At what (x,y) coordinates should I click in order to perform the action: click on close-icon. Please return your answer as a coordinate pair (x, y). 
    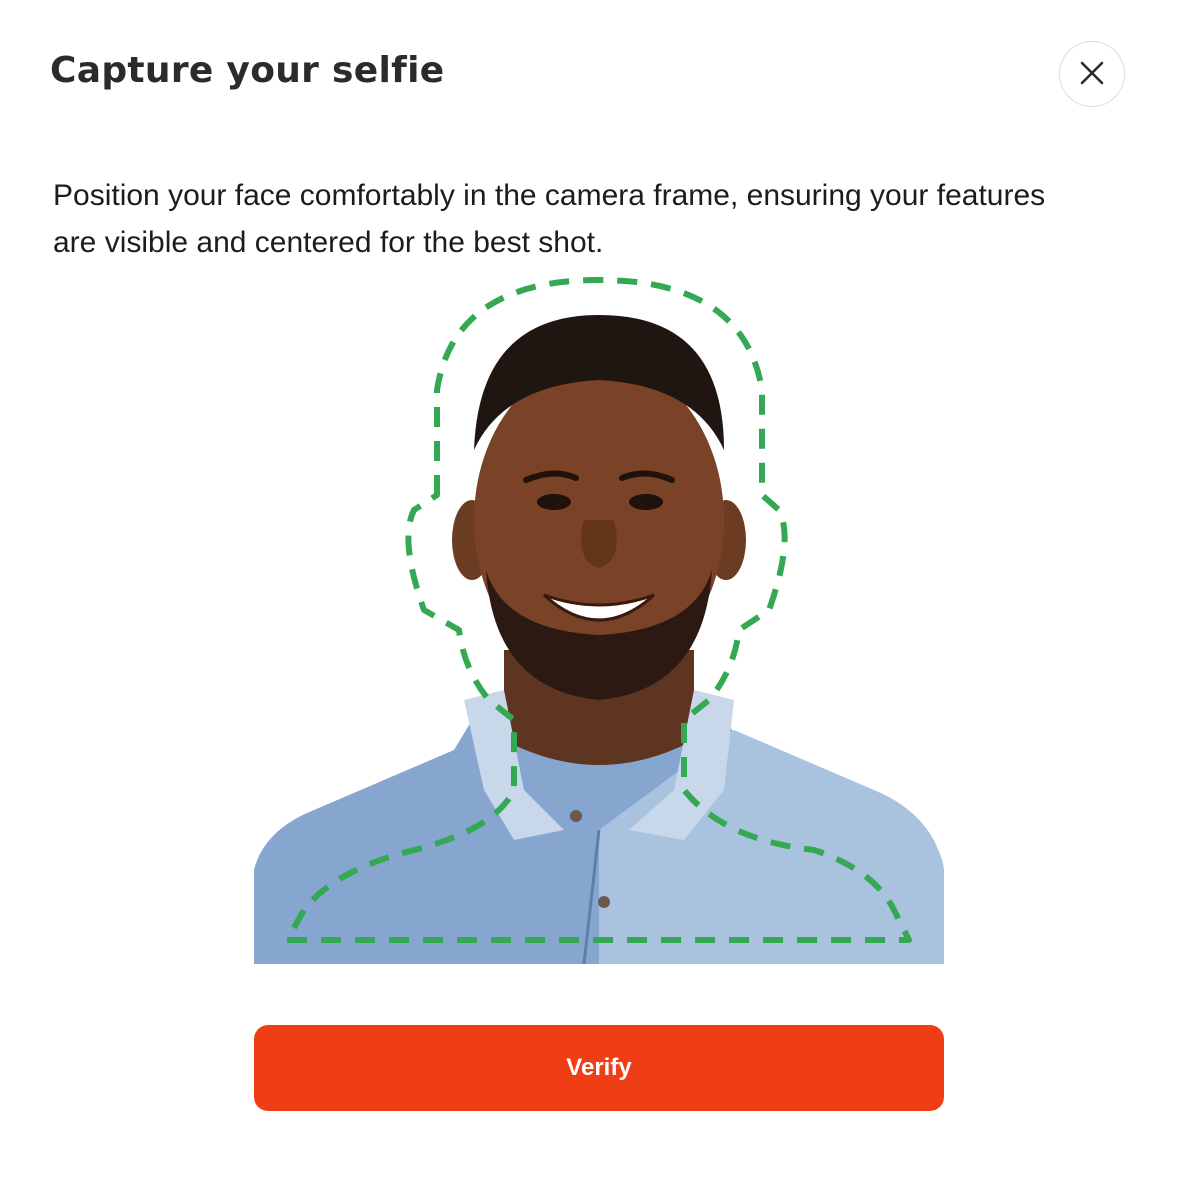
    Looking at the image, I should click on (1092, 74).